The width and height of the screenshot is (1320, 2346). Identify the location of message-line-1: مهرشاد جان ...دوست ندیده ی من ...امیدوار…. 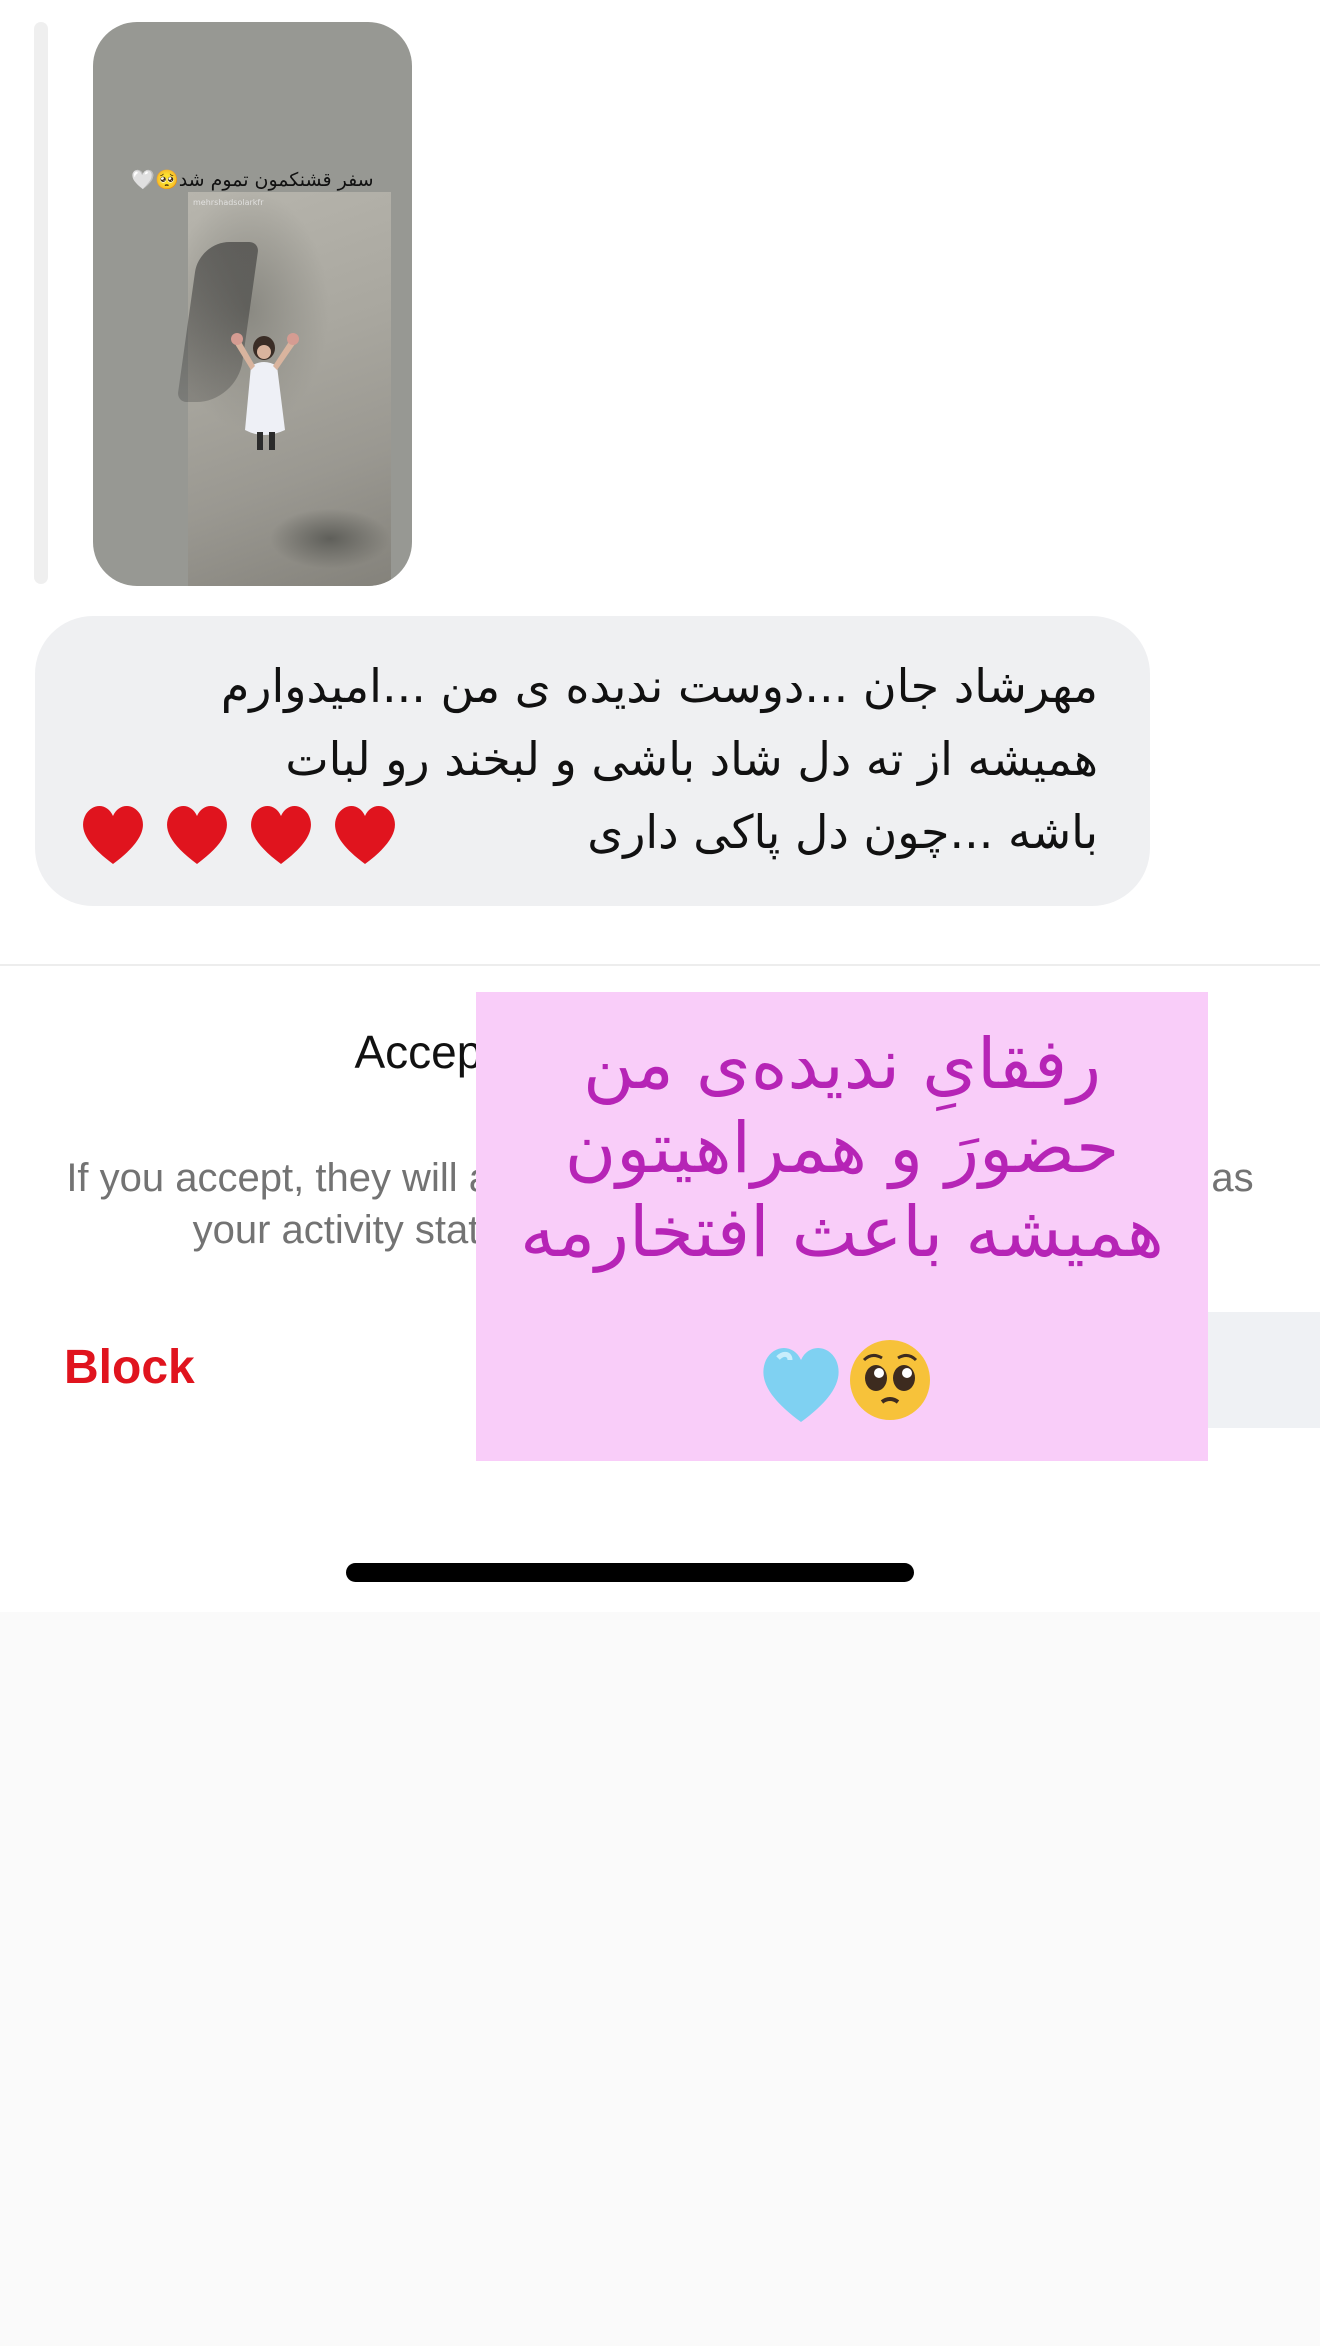
(659, 686).